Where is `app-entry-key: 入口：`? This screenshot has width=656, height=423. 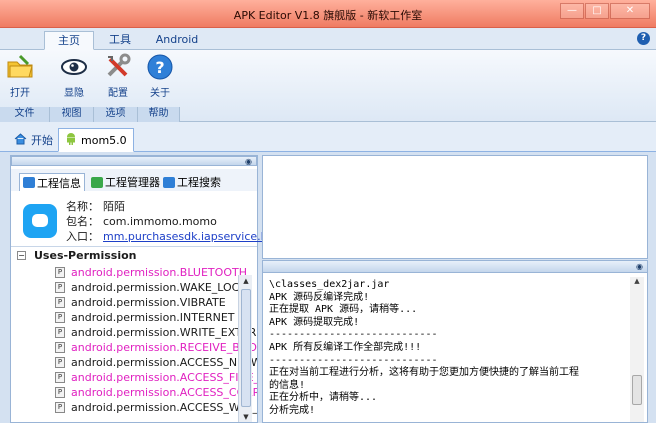 app-entry-key: 入口： is located at coordinates (82, 236).